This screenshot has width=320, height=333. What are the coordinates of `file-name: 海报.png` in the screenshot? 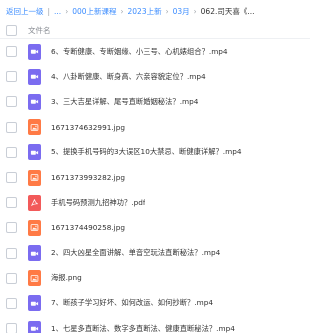 It's located at (66, 278).